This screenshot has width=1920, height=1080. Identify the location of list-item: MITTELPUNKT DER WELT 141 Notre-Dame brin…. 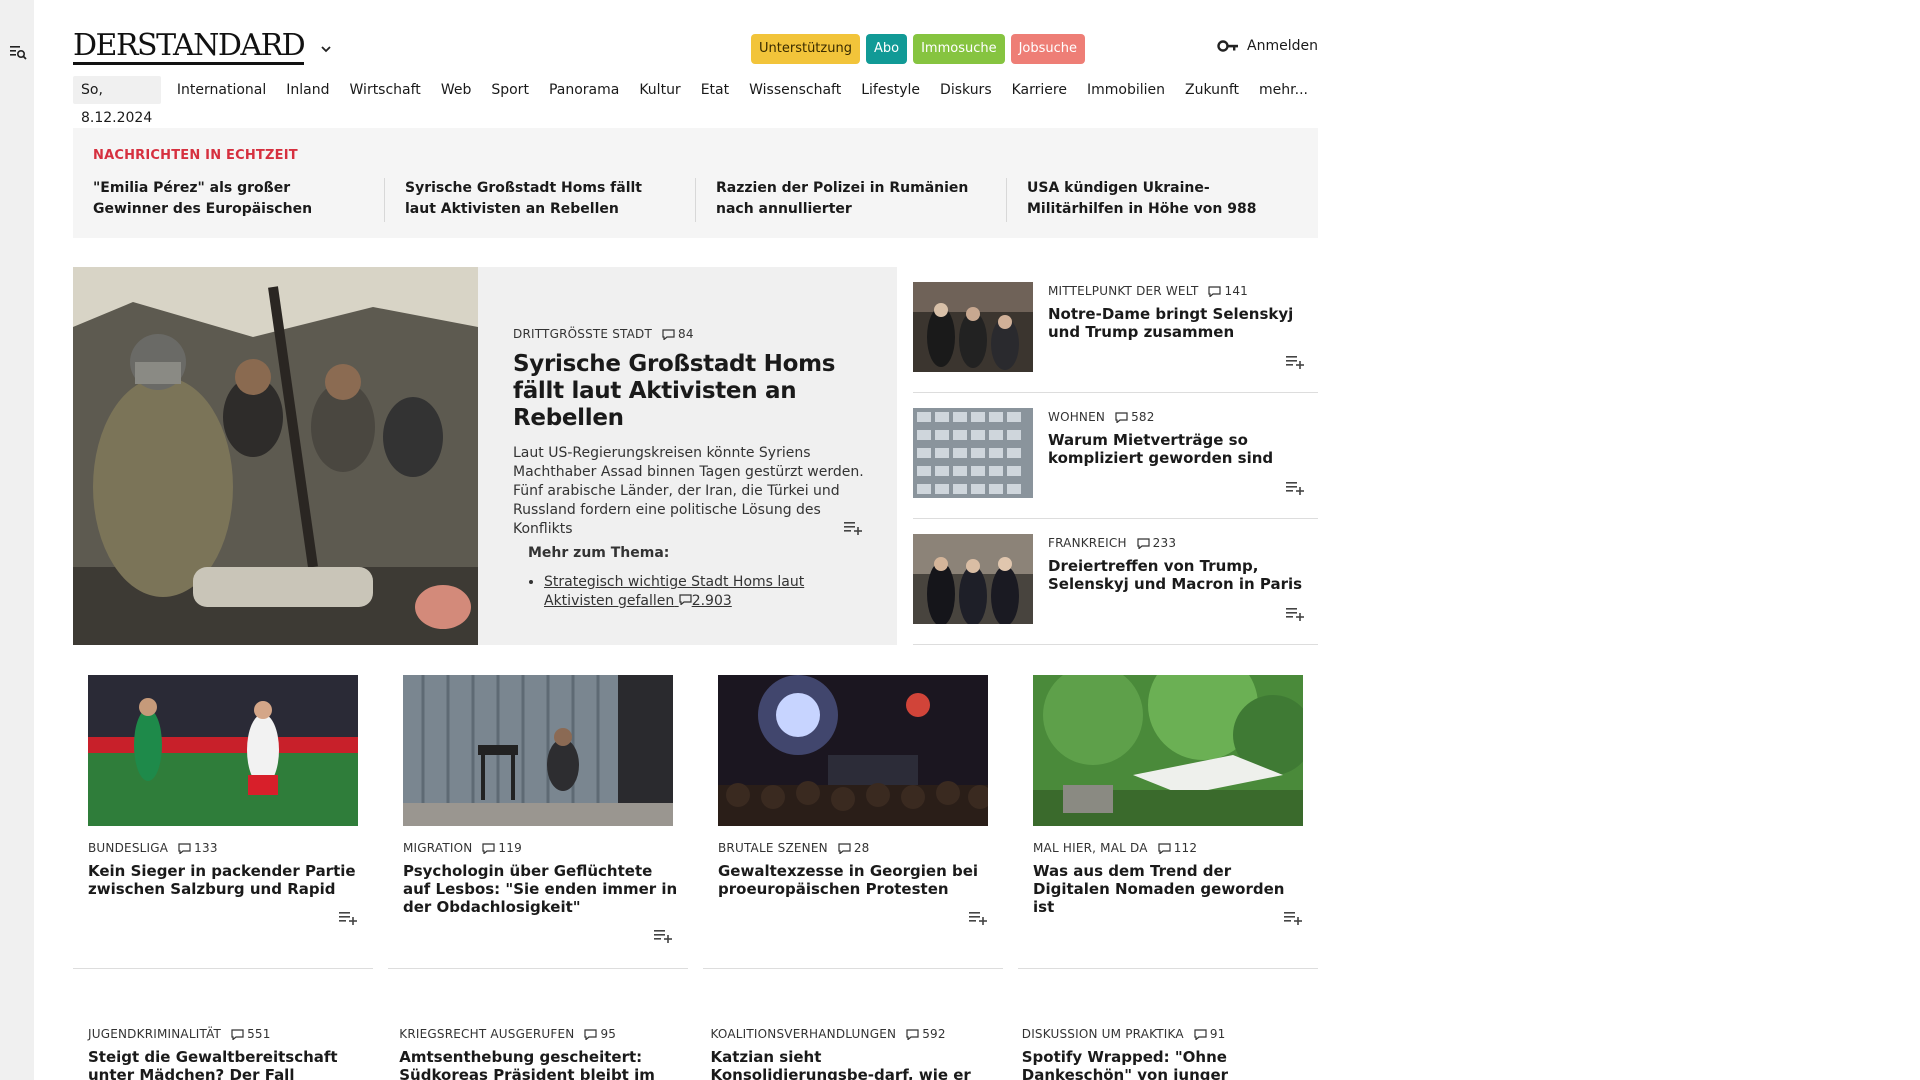
(1115, 330).